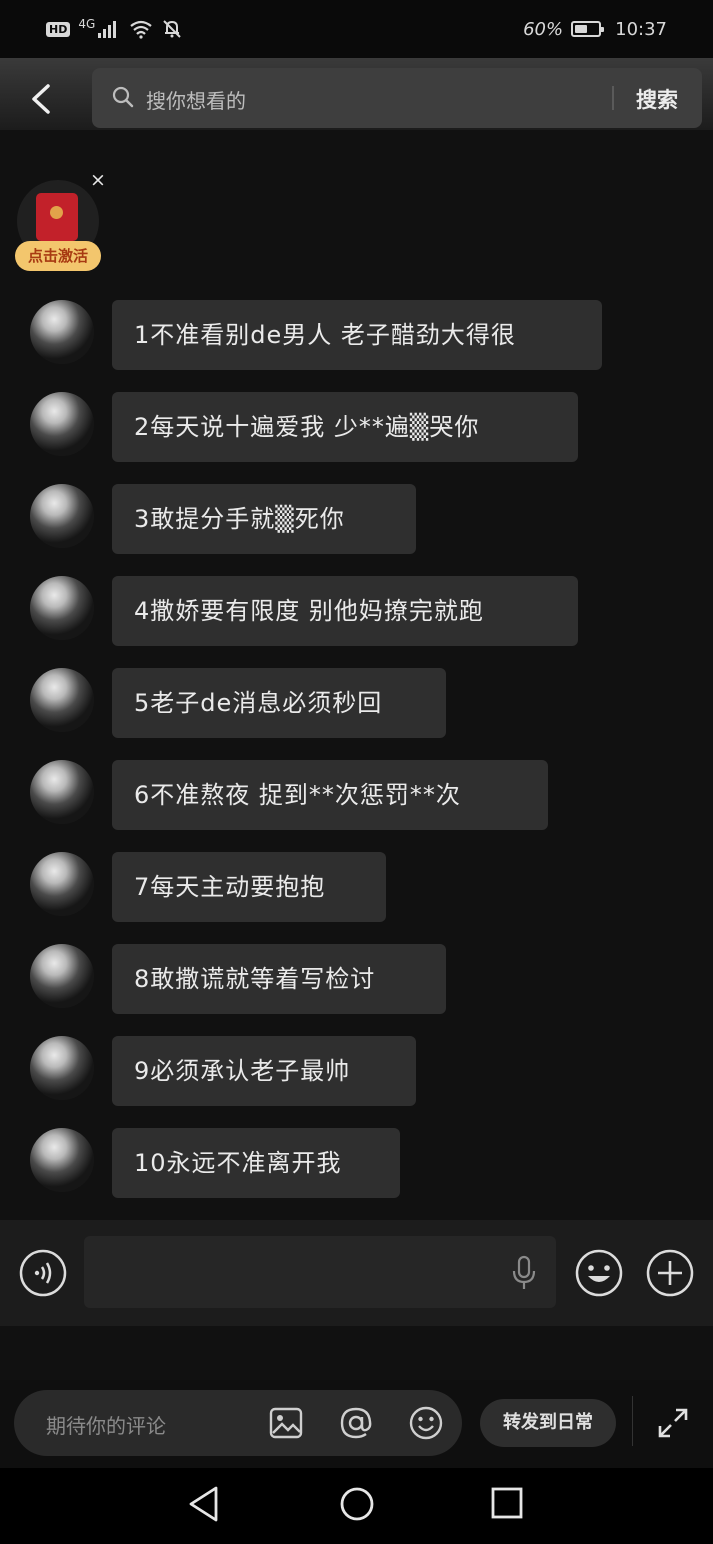  I want to click on message-bubble: 5老子de消息必须秒回, so click(279, 703).